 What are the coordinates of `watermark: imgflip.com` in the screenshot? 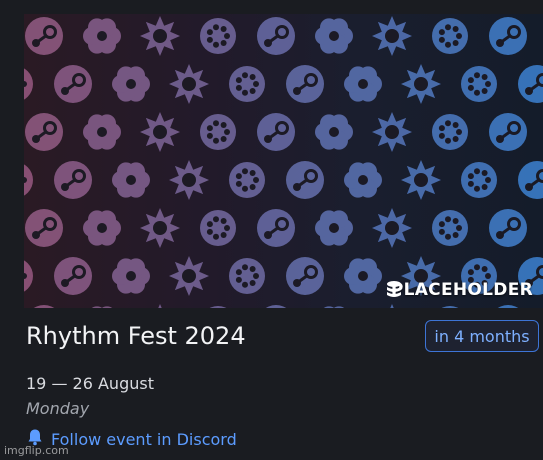 It's located at (36, 450).